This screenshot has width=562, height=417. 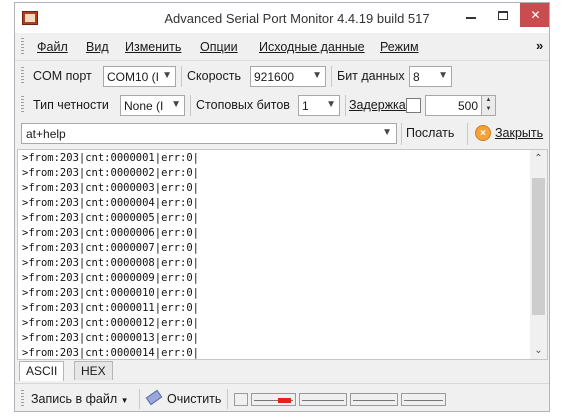 What do you see at coordinates (111, 278) in the screenshot?
I see `output-line: >from:203|cnt:0000009|err:0|` at bounding box center [111, 278].